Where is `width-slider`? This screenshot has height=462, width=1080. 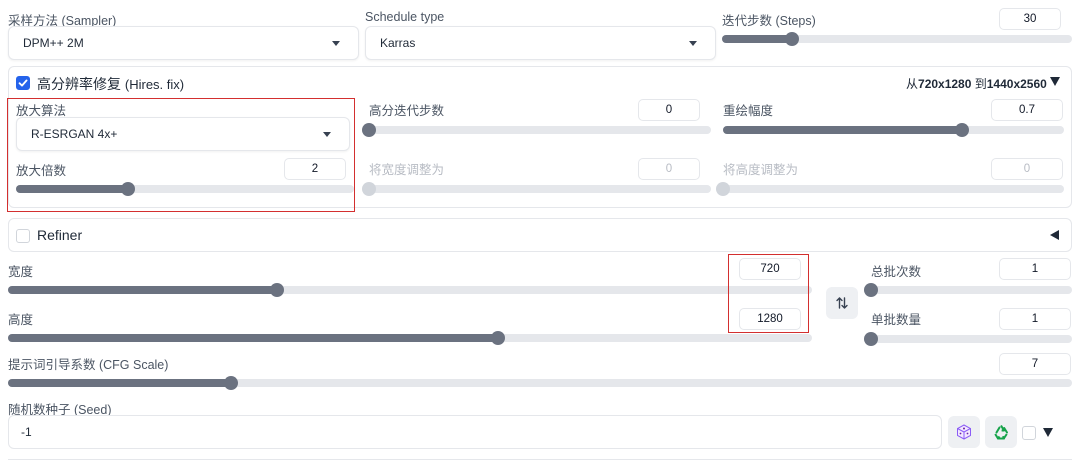
width-slider is located at coordinates (410, 290).